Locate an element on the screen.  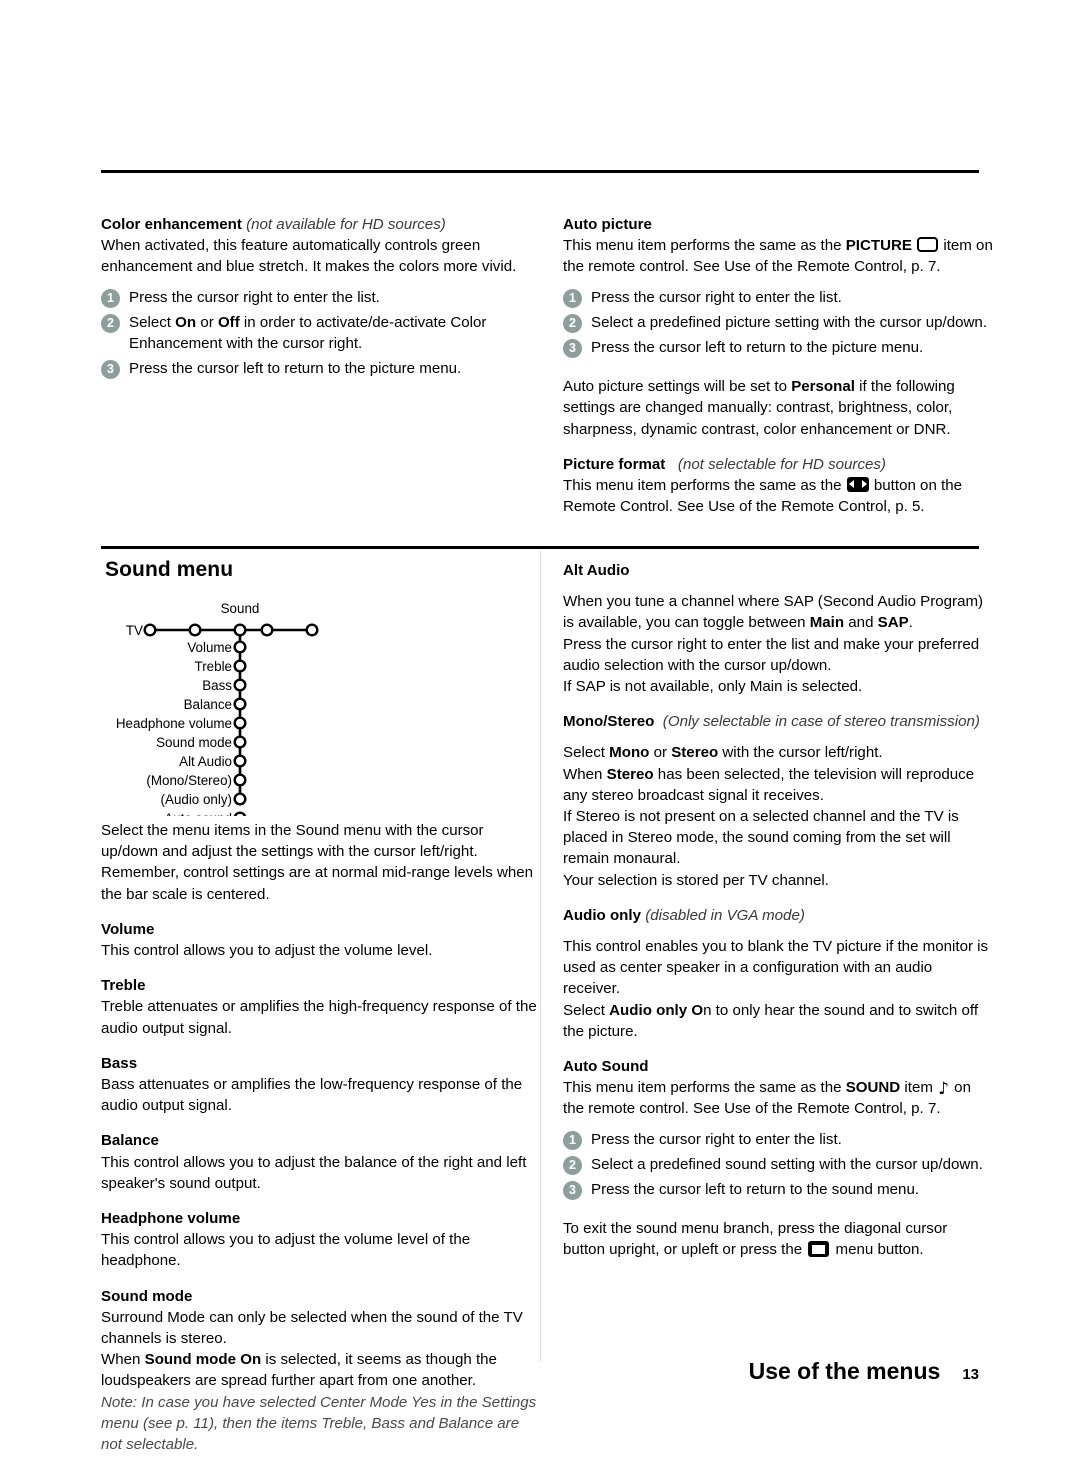
svg-text: (Audio only) is located at coordinates (196, 799).